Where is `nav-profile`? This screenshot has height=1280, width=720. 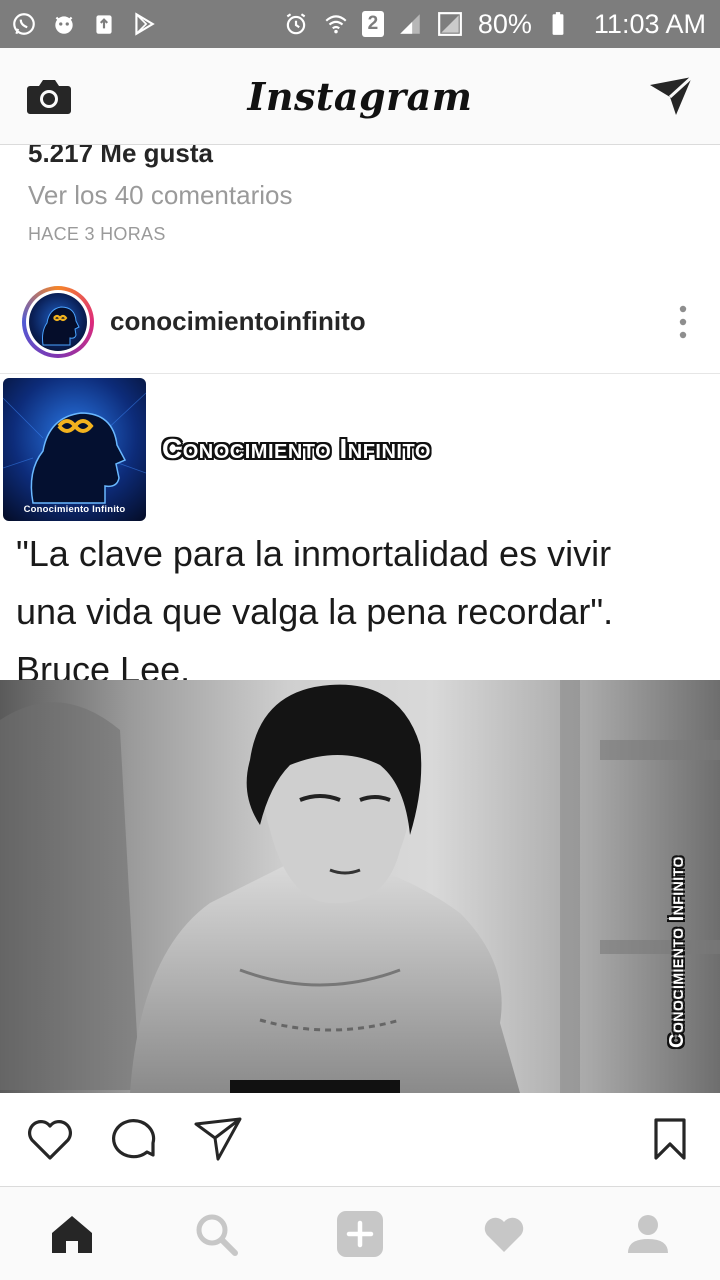 nav-profile is located at coordinates (648, 1234).